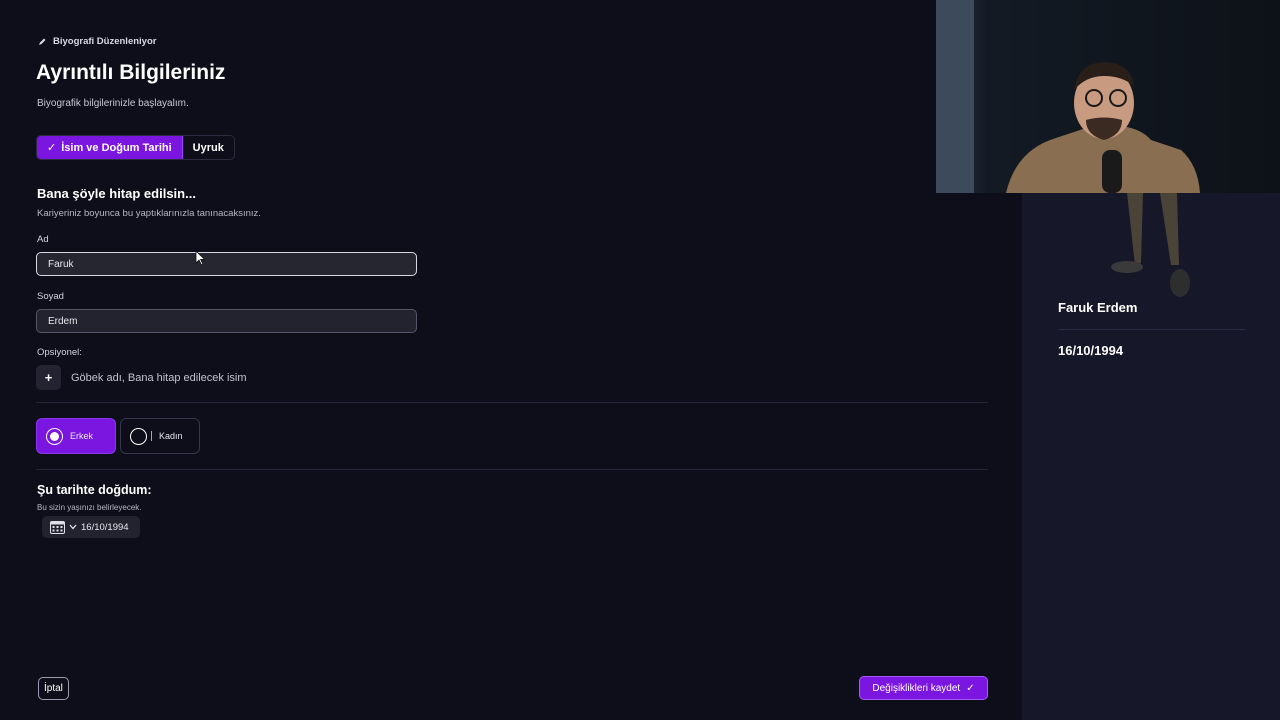  I want to click on add-optional-name-row: + Göbek adı, Bana hitap edilecek isim, so click(141, 377).